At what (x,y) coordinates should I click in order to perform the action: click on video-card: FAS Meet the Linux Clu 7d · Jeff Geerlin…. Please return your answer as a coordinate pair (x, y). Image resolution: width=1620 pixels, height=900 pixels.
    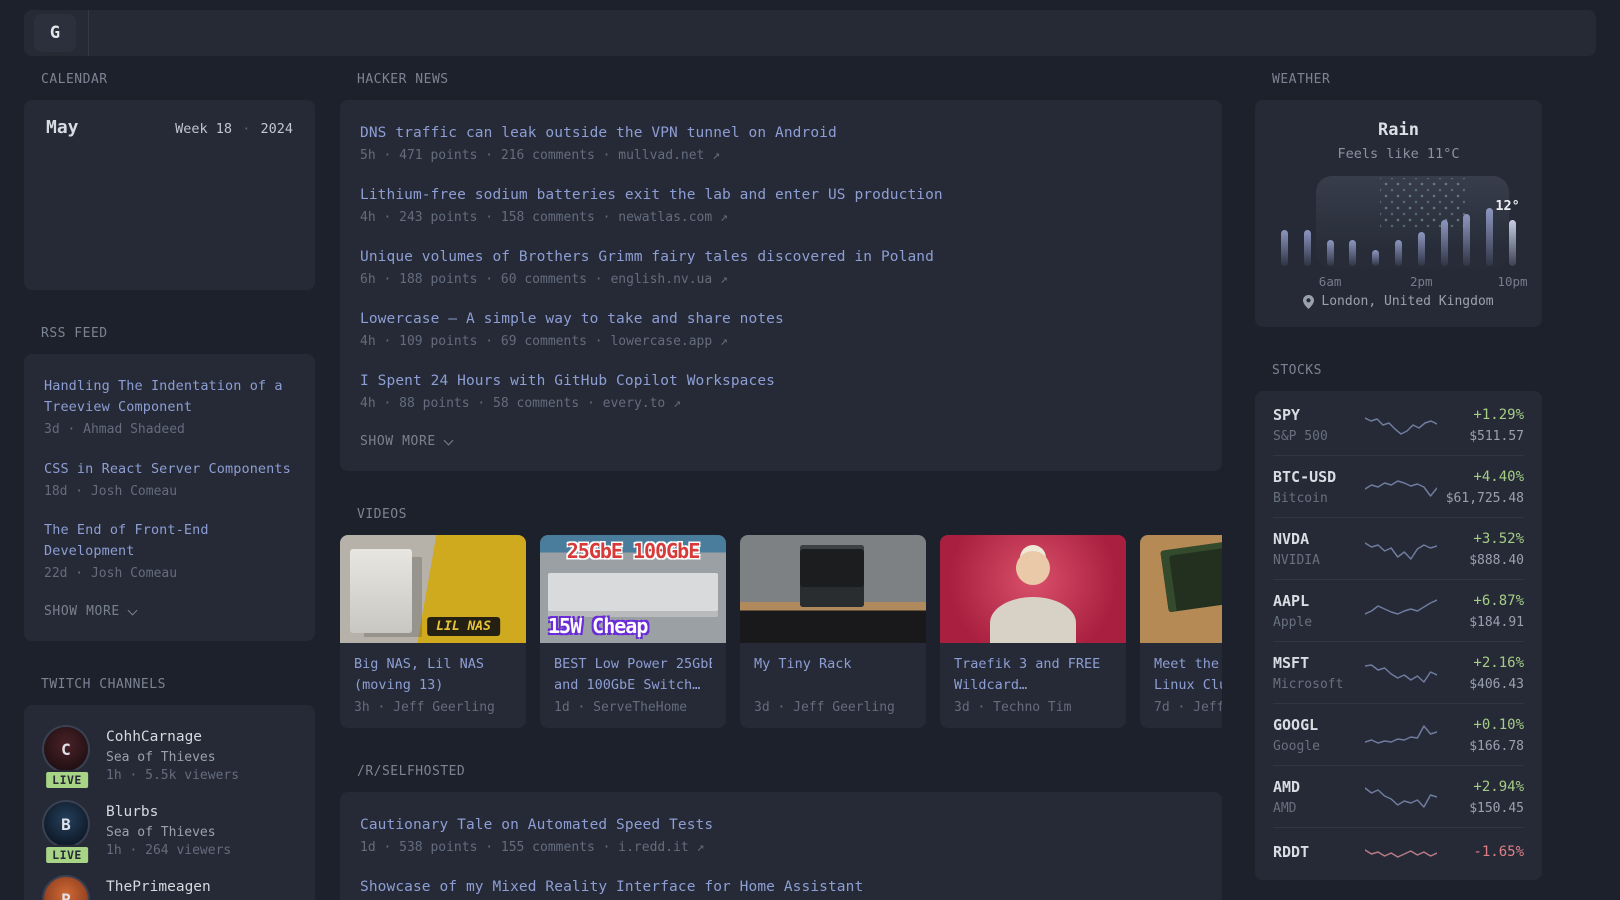
    Looking at the image, I should click on (1181, 631).